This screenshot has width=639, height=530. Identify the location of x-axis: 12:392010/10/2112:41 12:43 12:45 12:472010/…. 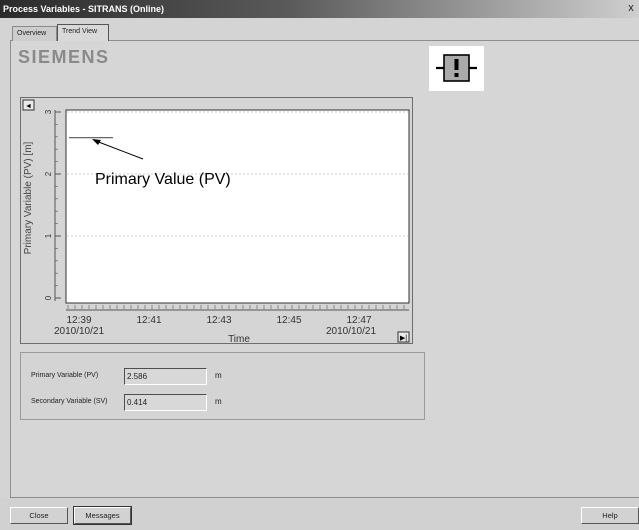
(231, 321).